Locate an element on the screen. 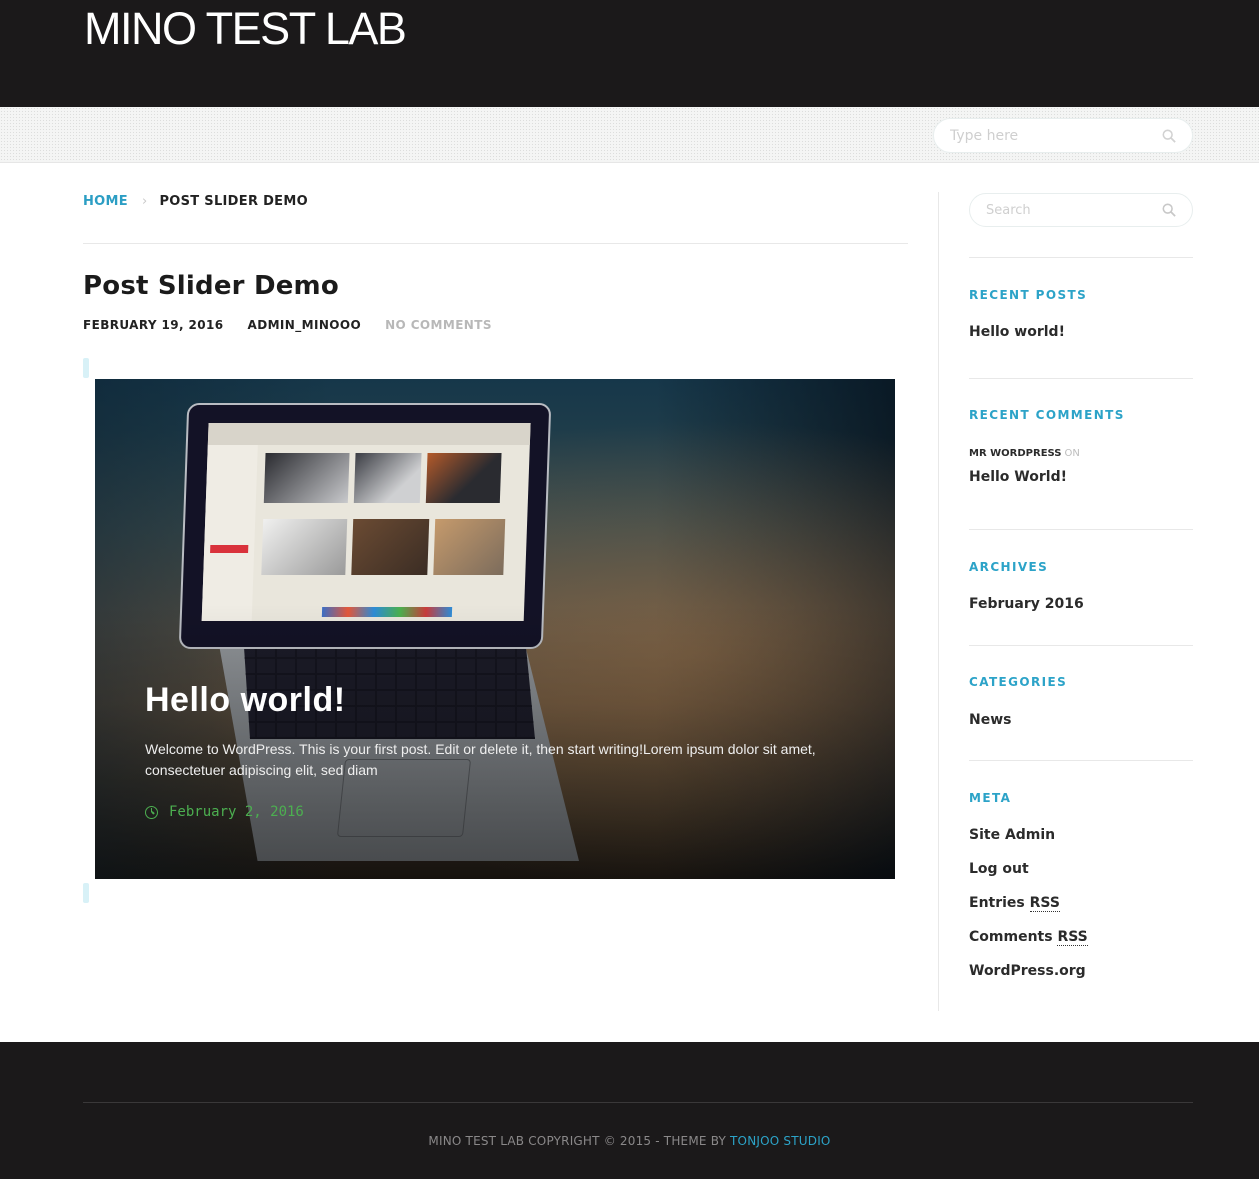 Image resolution: width=1259 pixels, height=1179 pixels. recent-comment-meta: MR WORDPRESS ON is located at coordinates (1024, 453).